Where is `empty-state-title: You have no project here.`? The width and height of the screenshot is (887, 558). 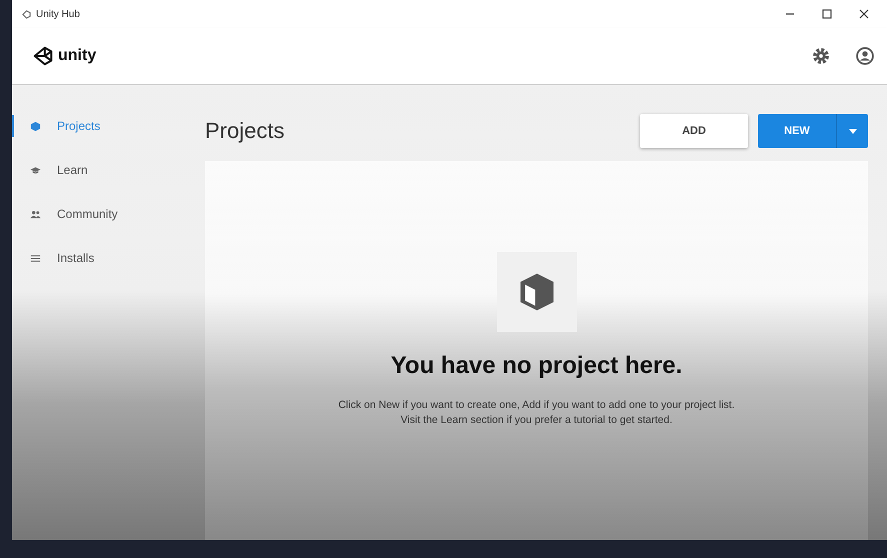 empty-state-title: You have no project here. is located at coordinates (536, 366).